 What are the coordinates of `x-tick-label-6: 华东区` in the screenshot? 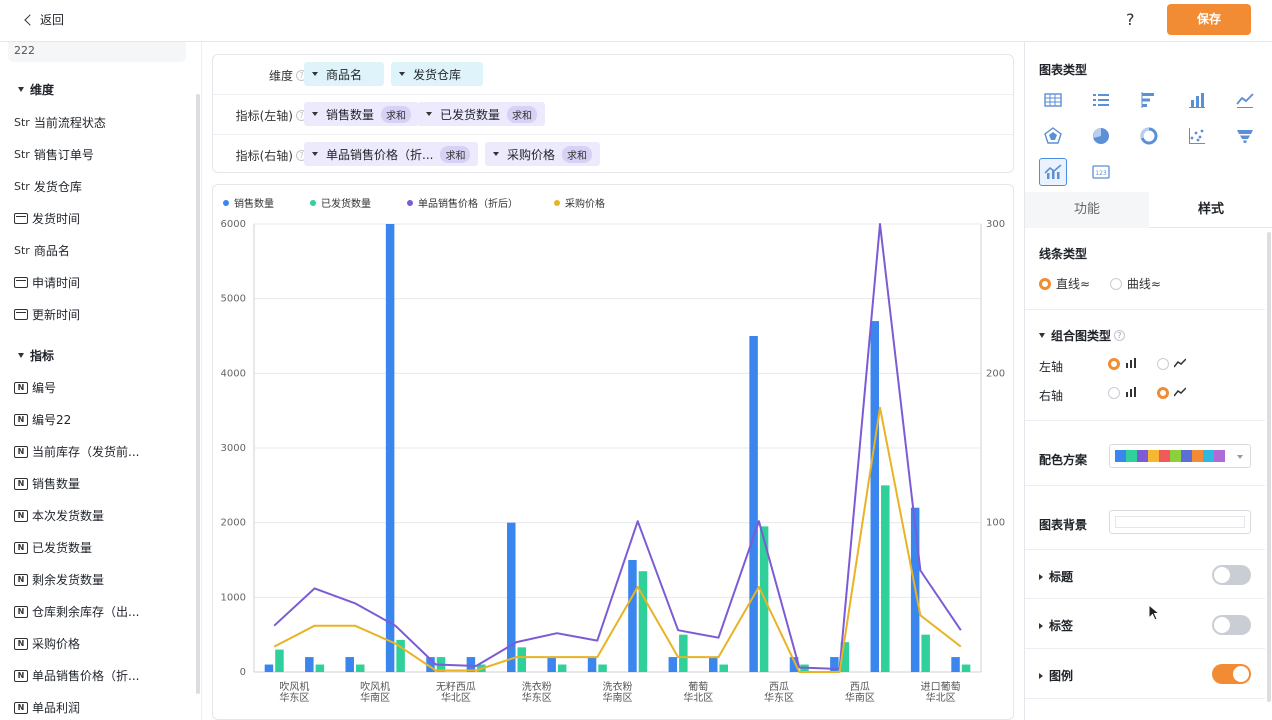 It's located at (779, 697).